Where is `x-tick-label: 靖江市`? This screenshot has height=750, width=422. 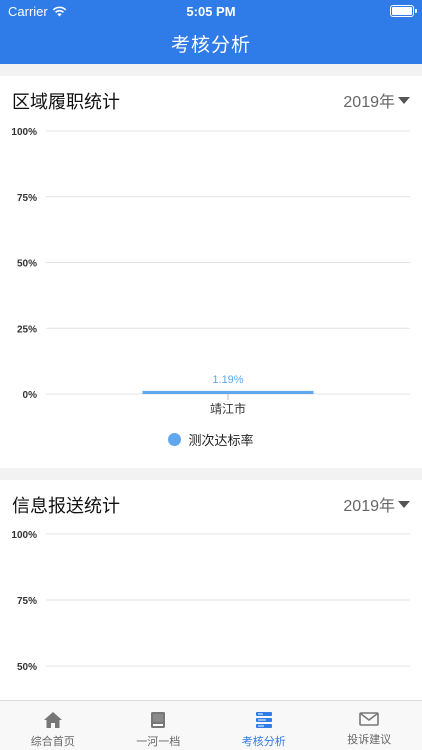
x-tick-label: 靖江市 is located at coordinates (228, 408).